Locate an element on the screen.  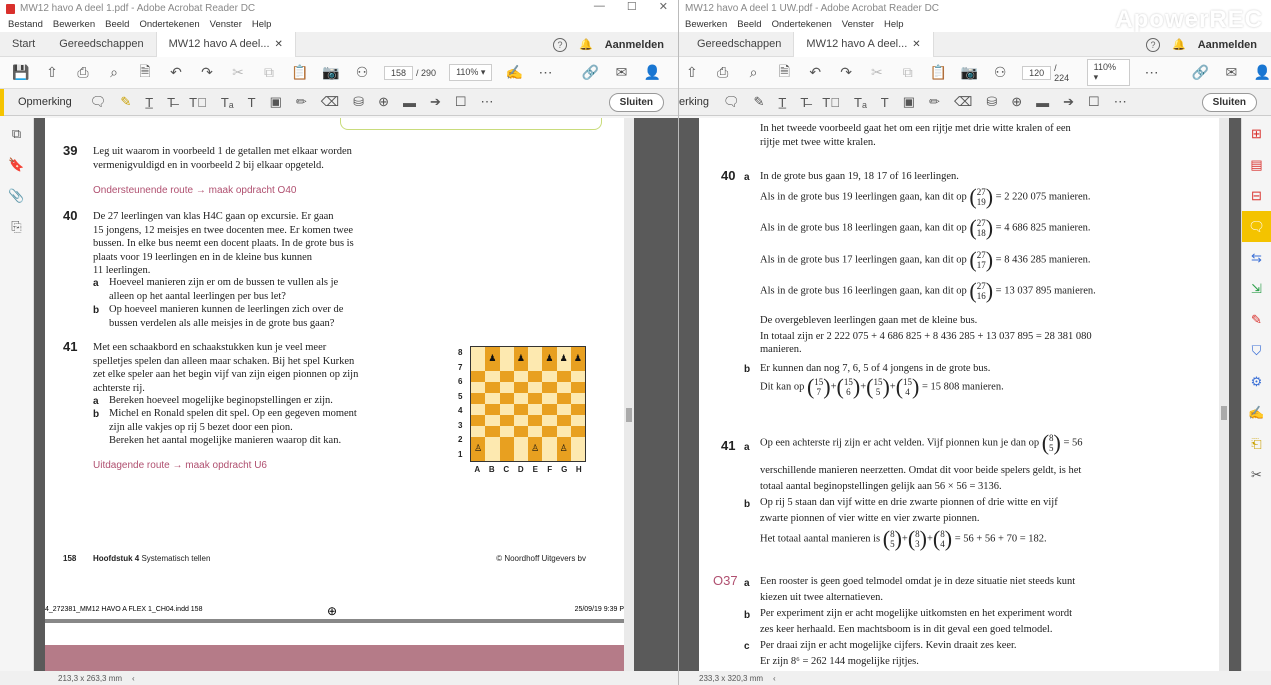
pages-icon: ⧉ is located at coordinates (16, 133).